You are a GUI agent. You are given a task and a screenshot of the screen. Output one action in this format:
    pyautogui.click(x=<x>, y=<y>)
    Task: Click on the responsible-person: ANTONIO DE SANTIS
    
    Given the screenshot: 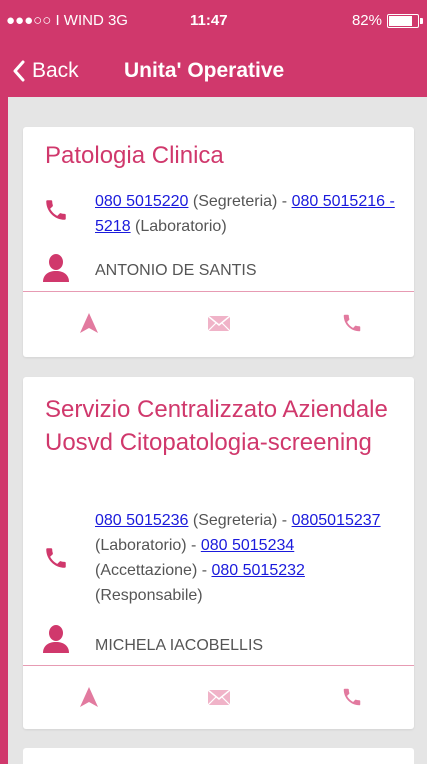 What is the action you would take?
    pyautogui.click(x=176, y=270)
    